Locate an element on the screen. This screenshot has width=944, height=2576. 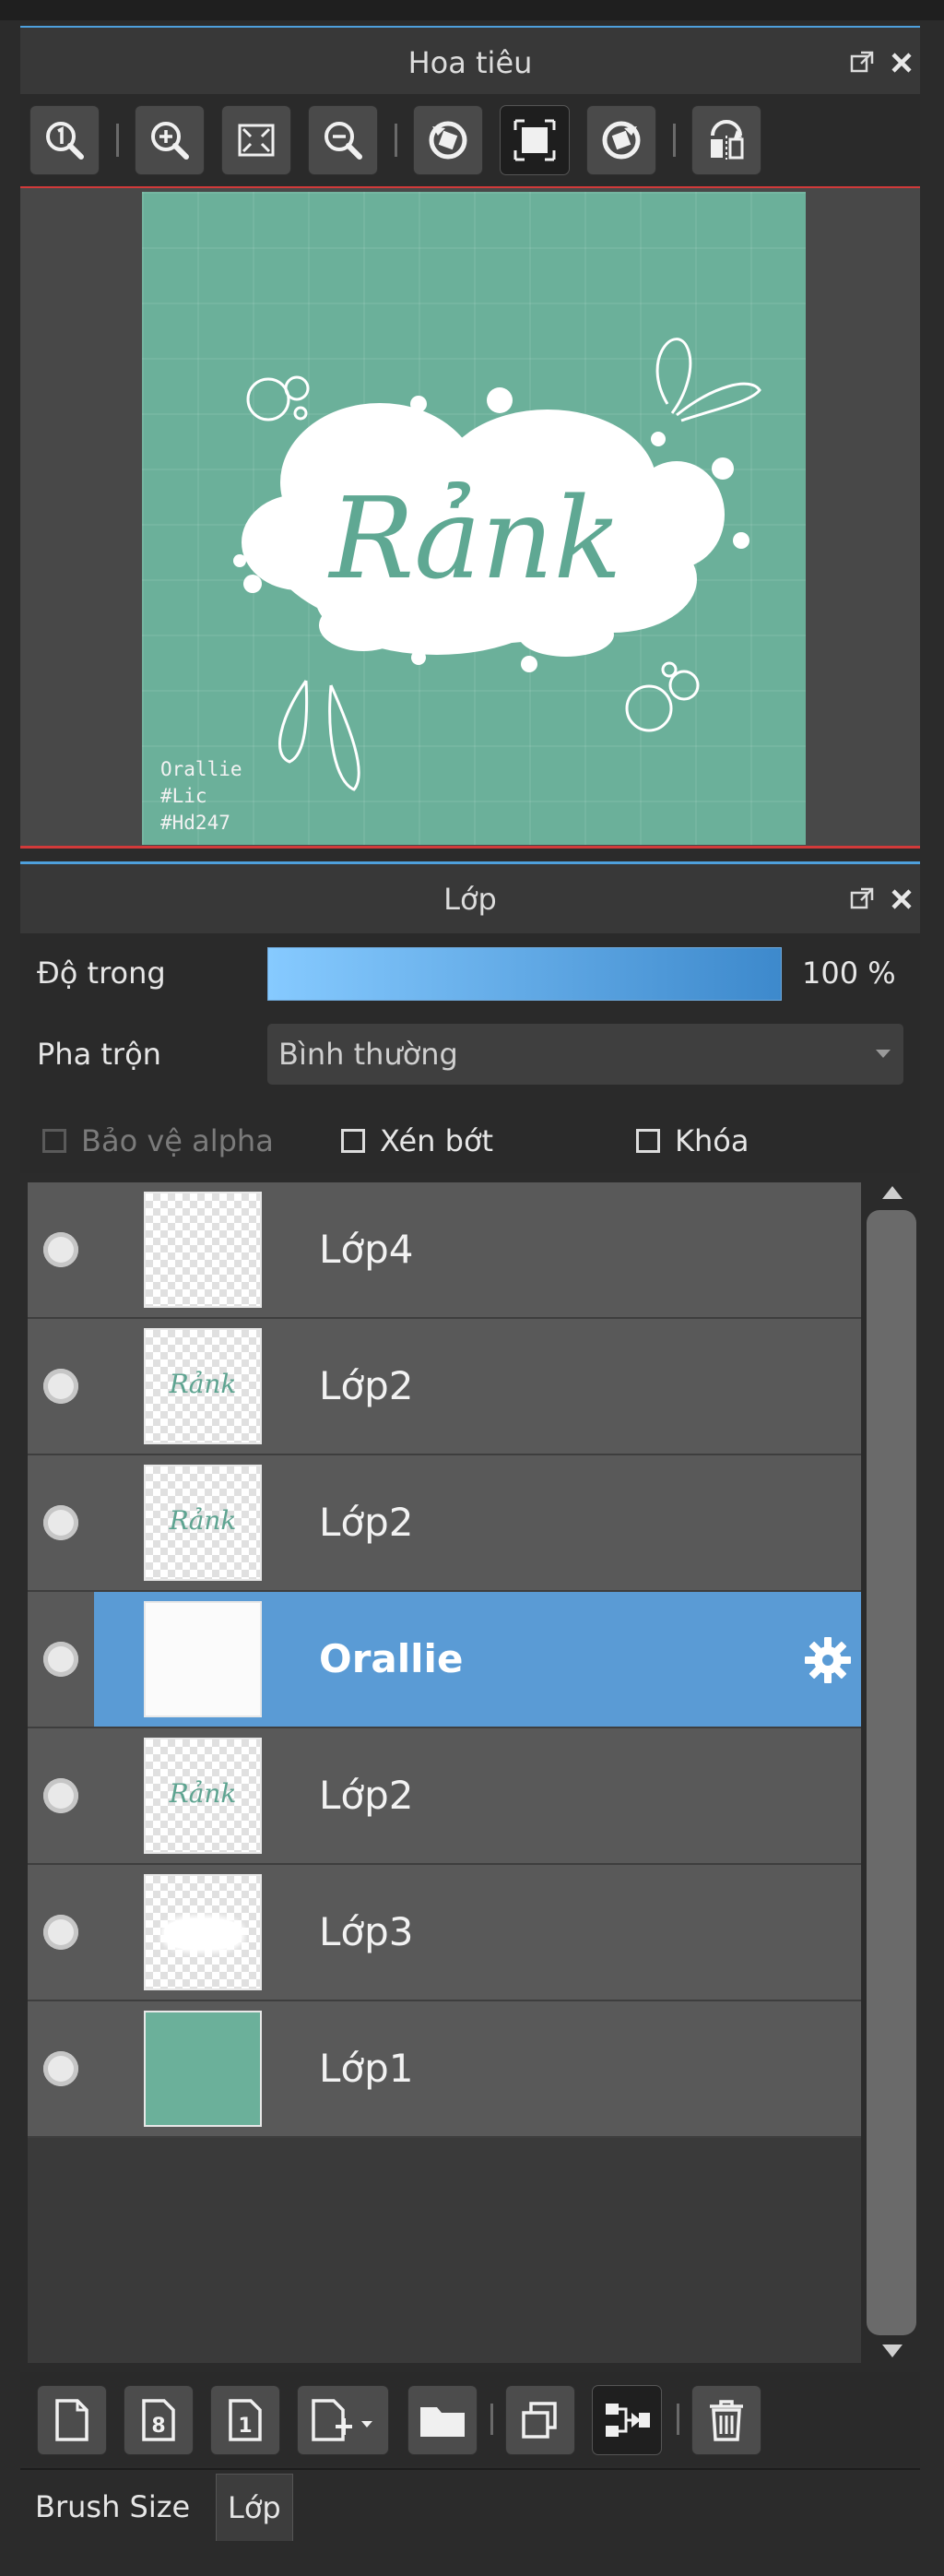
zoom-in-button is located at coordinates (170, 140).